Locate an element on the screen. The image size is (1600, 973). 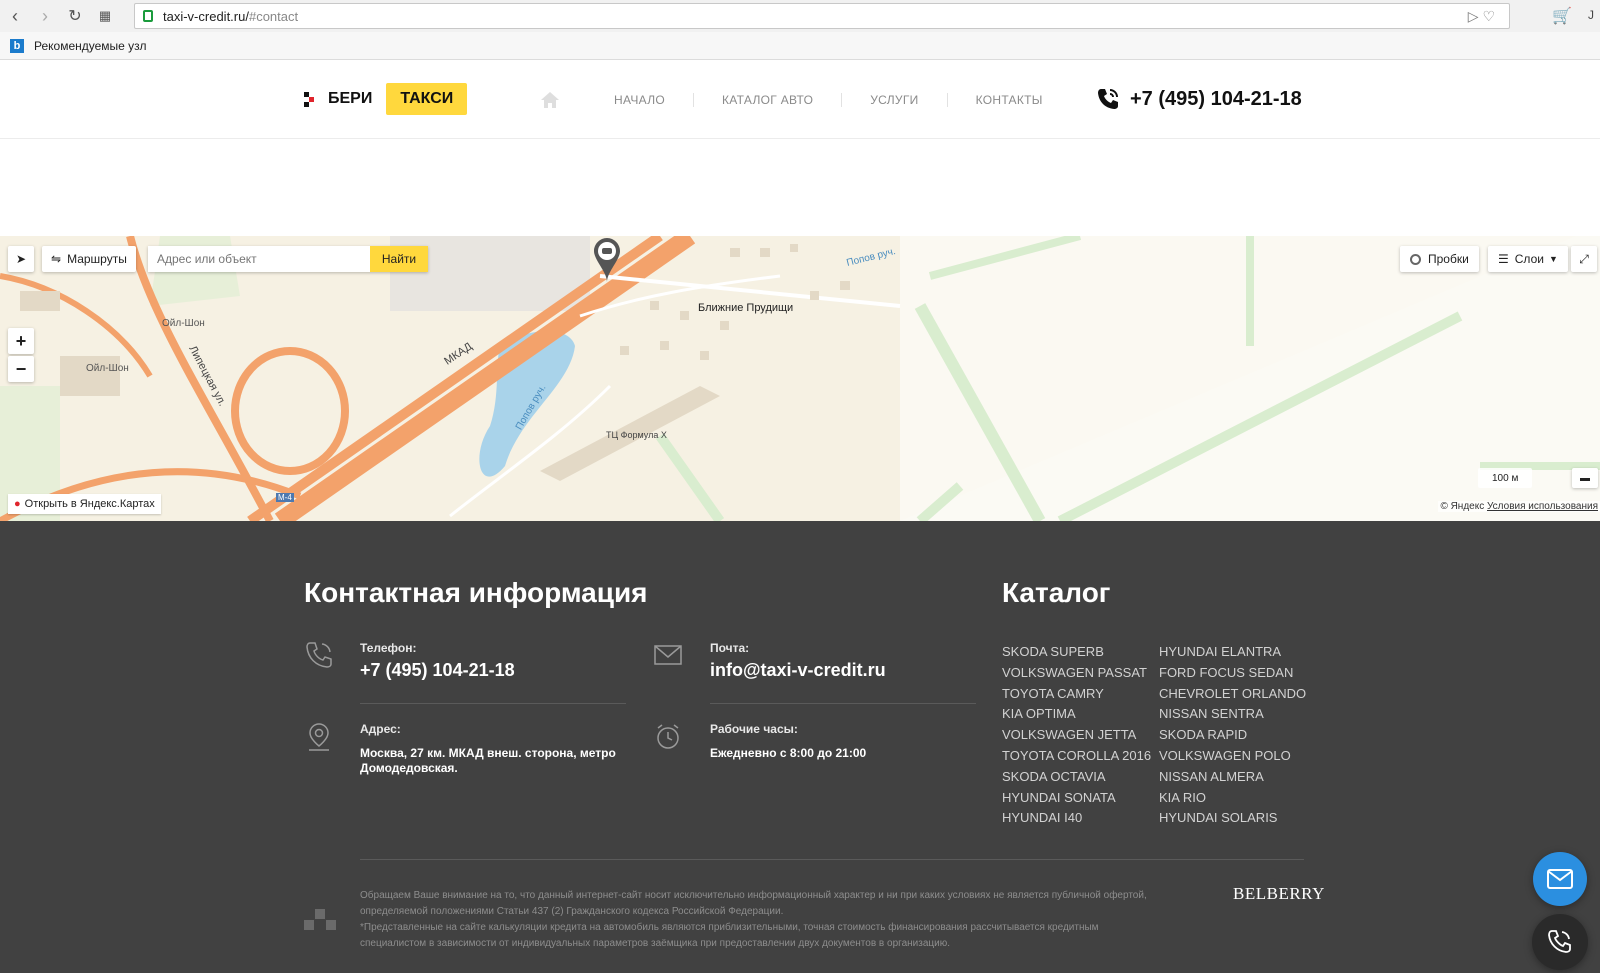
zoom-in-icon: + is located at coordinates (21, 341).